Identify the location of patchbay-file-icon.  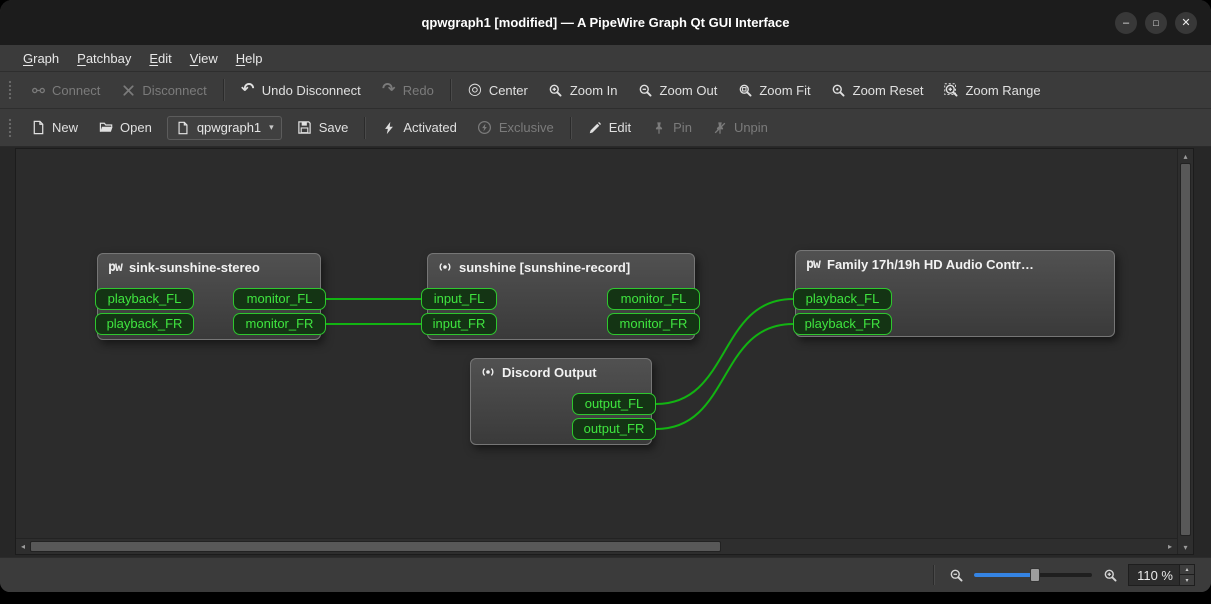
(183, 128).